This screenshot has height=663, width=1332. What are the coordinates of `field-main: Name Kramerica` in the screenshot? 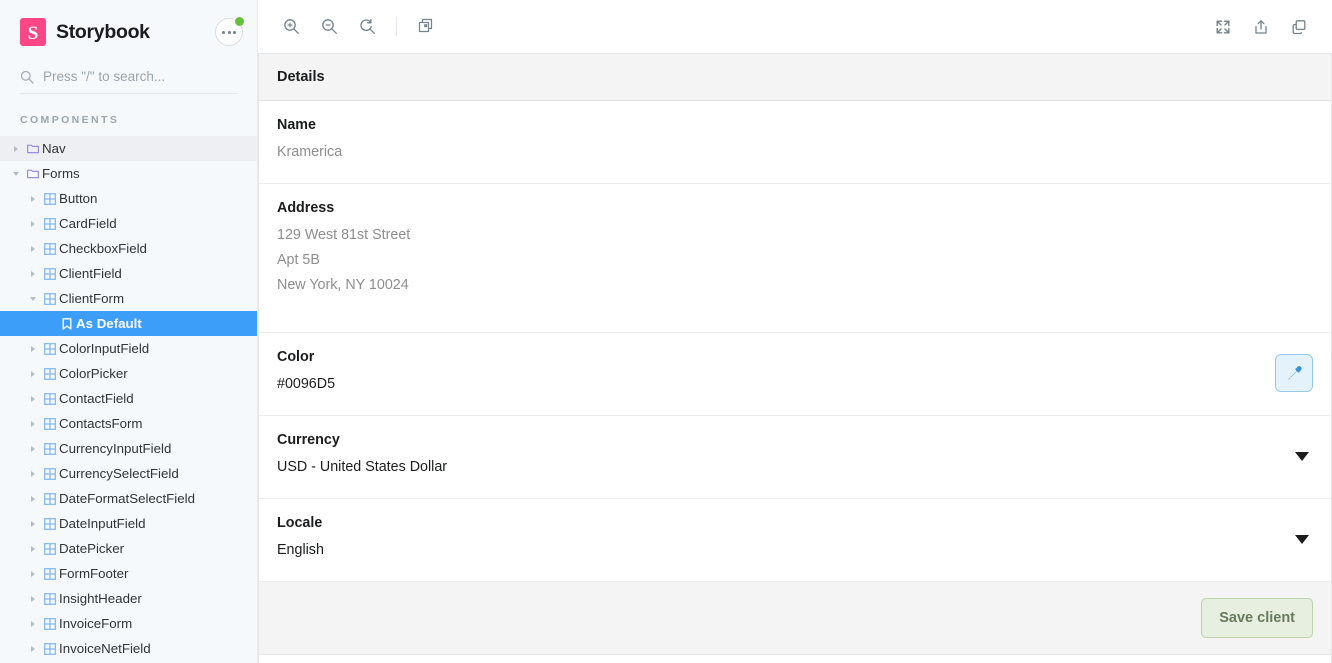 It's located at (795, 141).